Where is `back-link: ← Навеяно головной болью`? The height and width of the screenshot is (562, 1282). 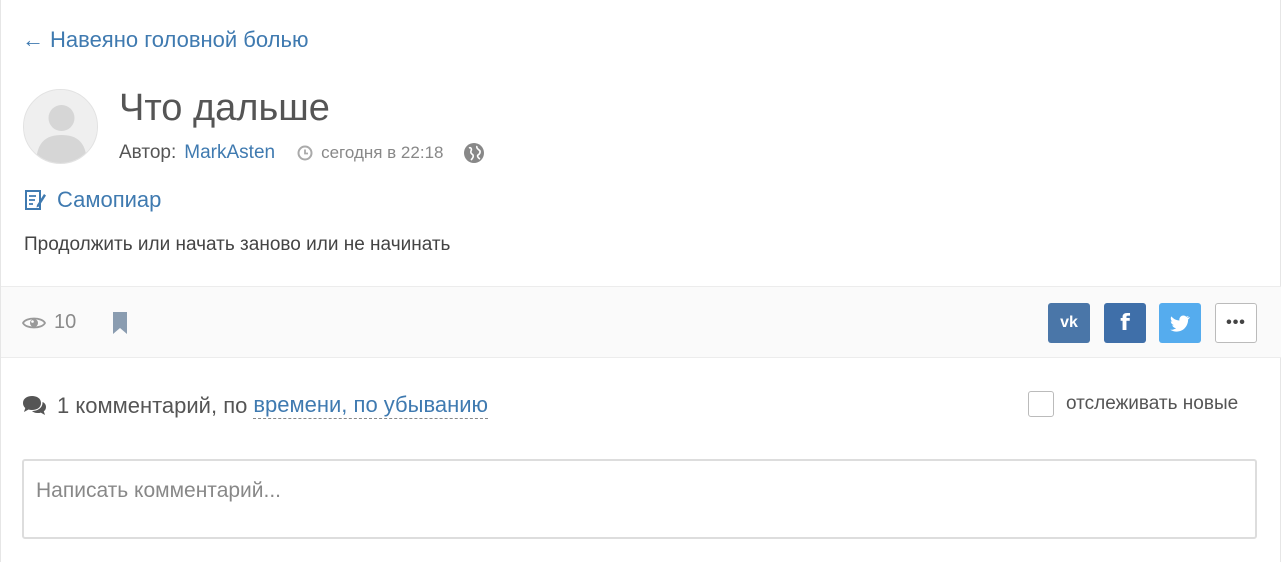
back-link: ← Навеяно головной болью is located at coordinates (165, 40).